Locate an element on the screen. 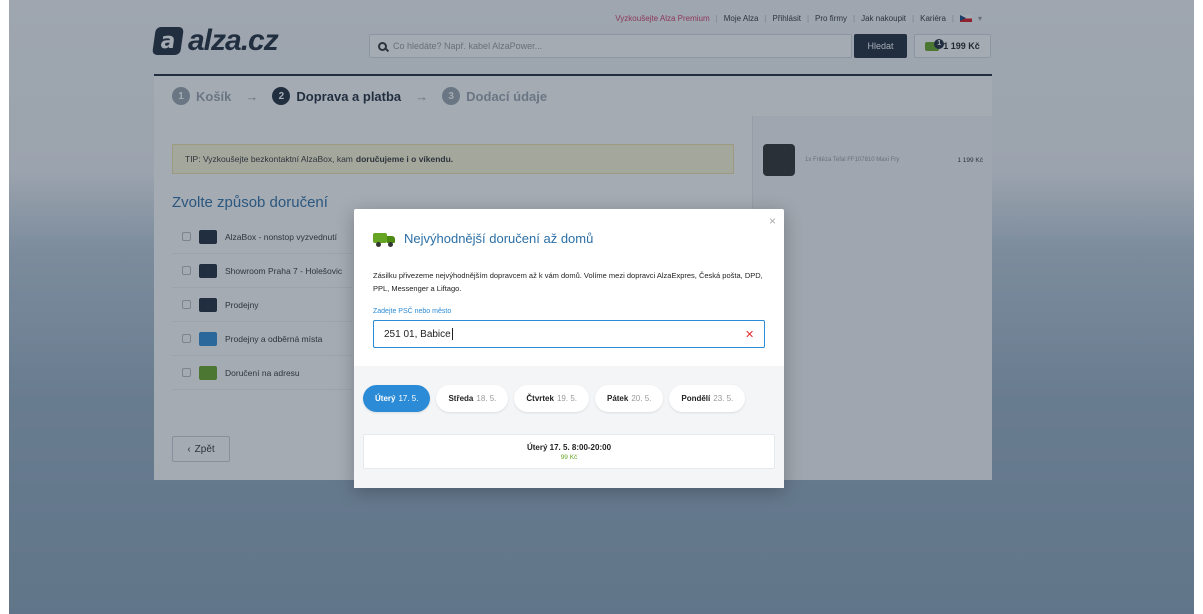  day-tab-thursday: Čtvrtek 19. 5. is located at coordinates (551, 398).